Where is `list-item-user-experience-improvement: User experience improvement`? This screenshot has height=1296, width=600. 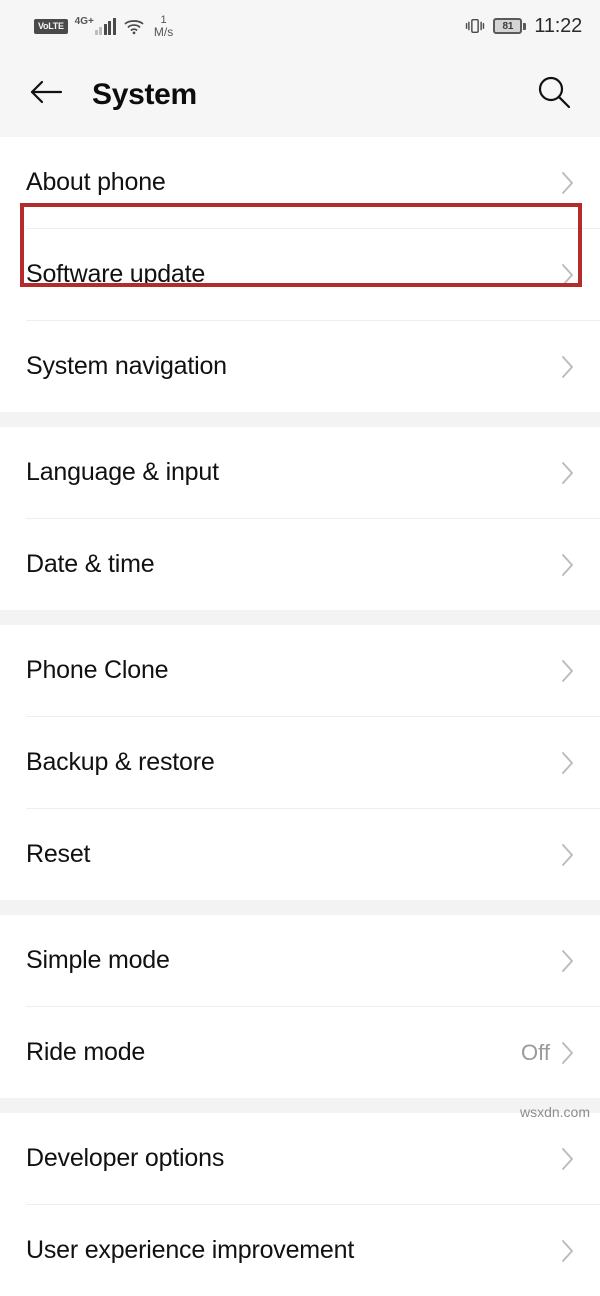 list-item-user-experience-improvement: User experience improvement is located at coordinates (300, 1250).